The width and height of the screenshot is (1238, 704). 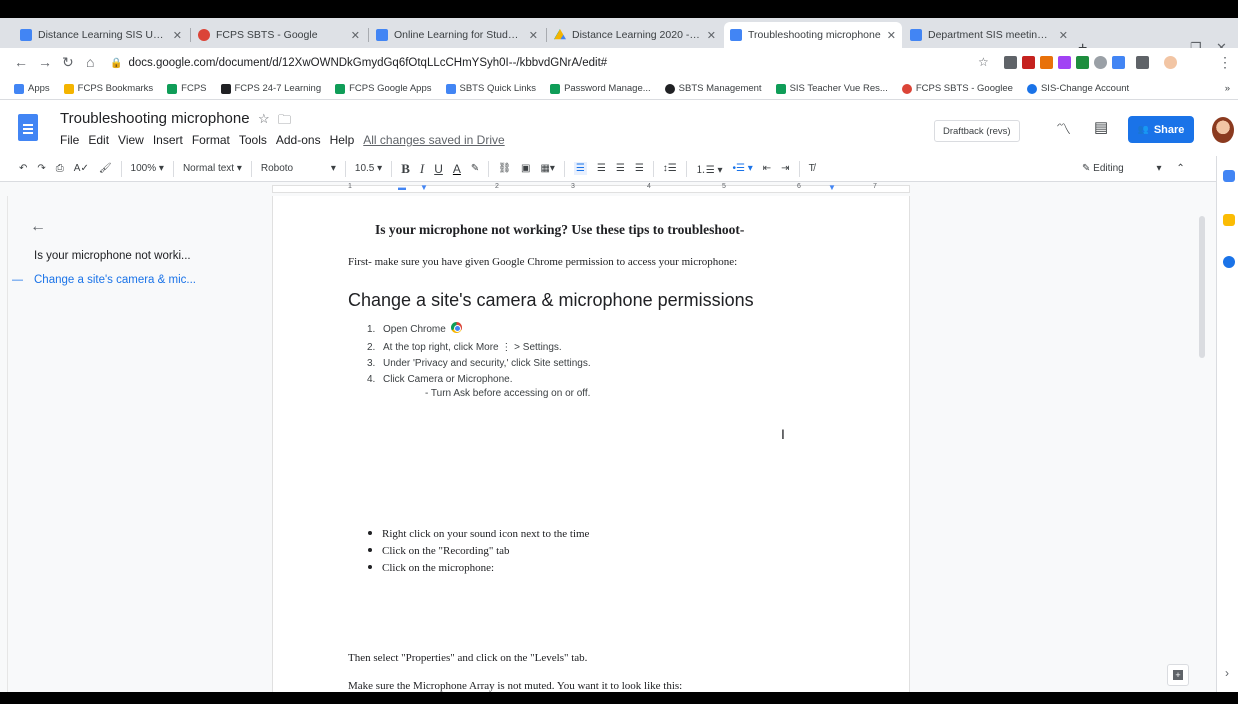 What do you see at coordinates (433, 140) in the screenshot?
I see `save-status: All changes saved in Drive` at bounding box center [433, 140].